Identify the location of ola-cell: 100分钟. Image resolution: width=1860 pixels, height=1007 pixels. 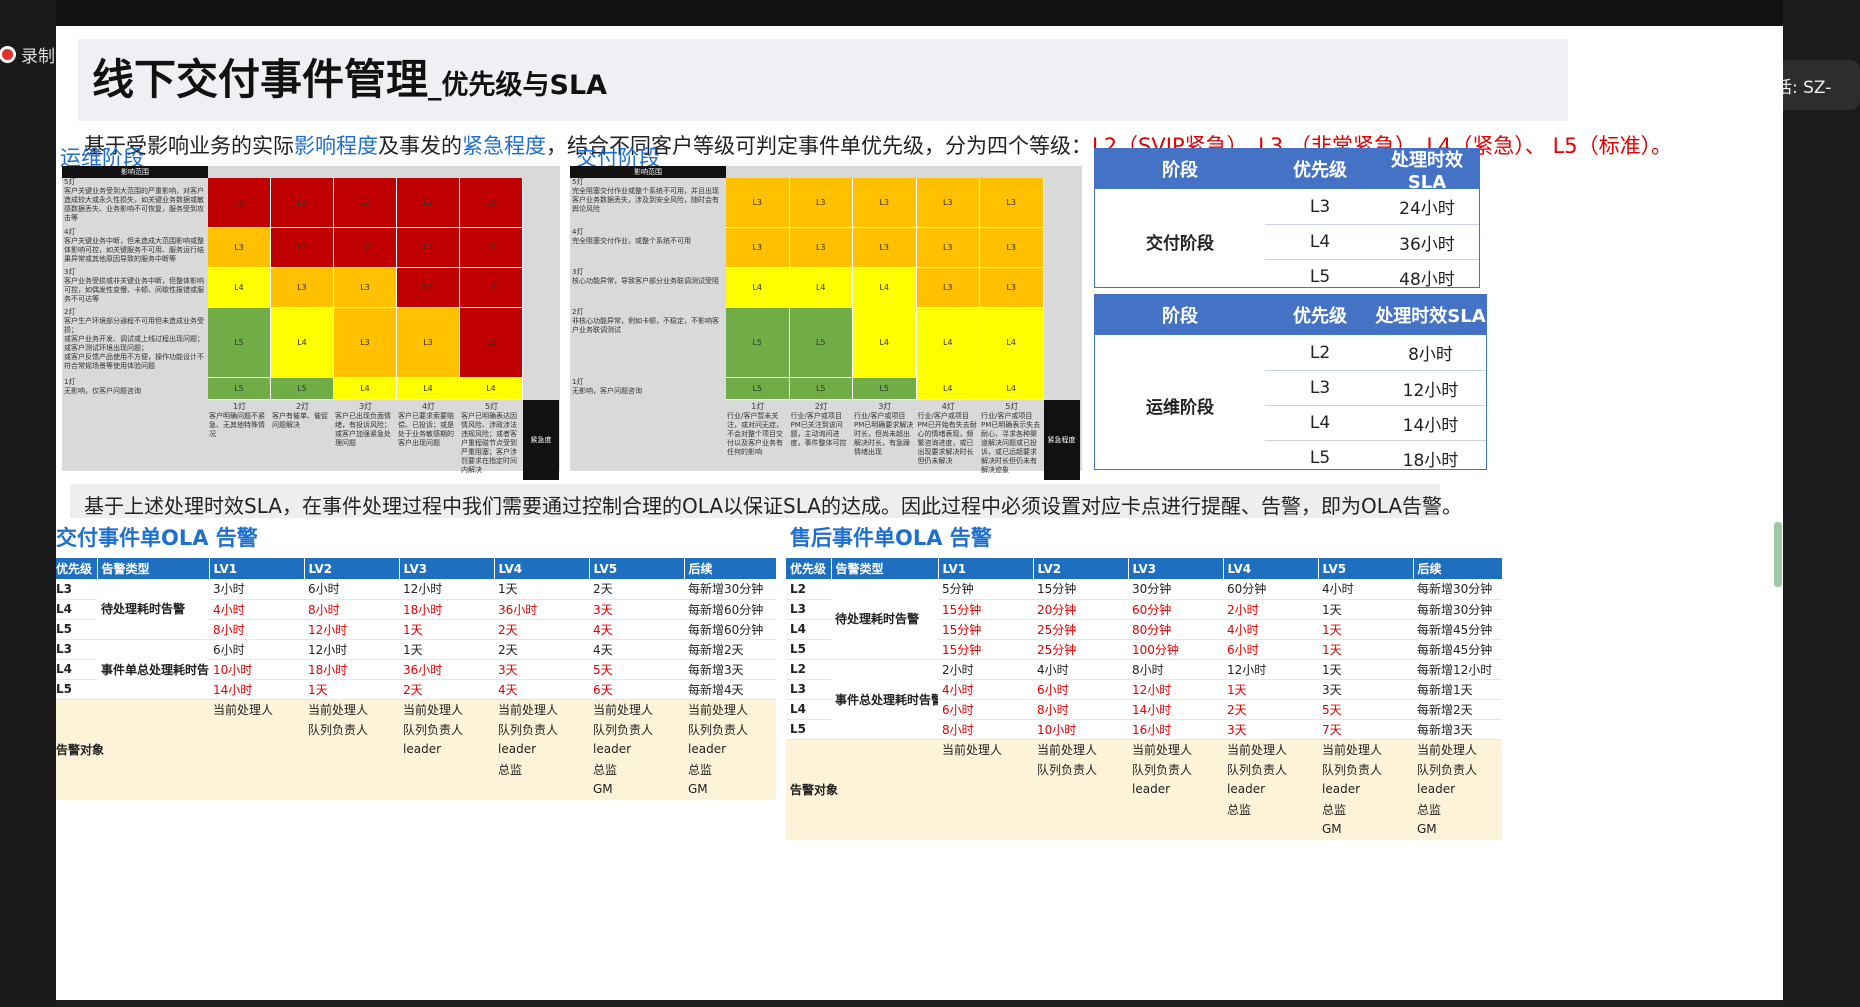
(1175, 649).